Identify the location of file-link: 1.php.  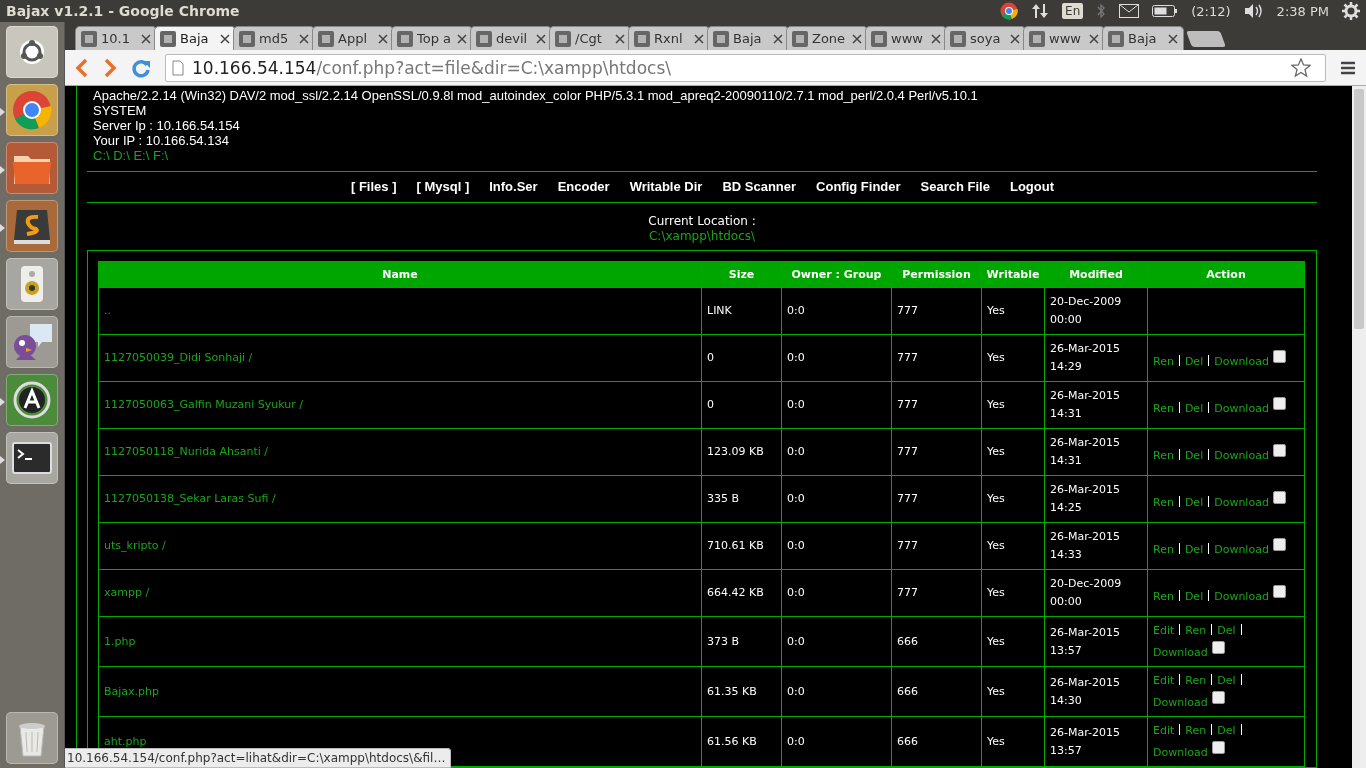
(400, 641).